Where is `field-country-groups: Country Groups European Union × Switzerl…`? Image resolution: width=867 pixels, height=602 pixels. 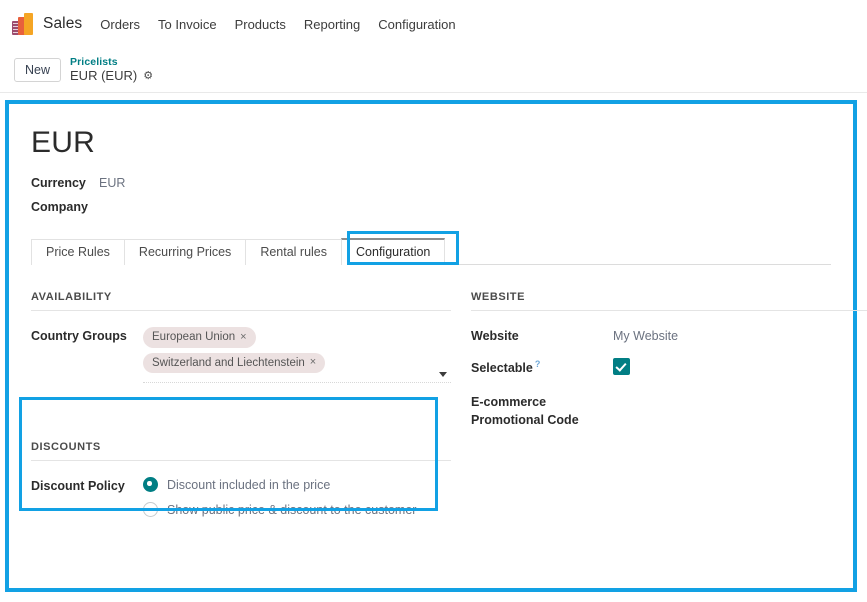
field-country-groups: Country Groups European Union × Switzerl… is located at coordinates (241, 355).